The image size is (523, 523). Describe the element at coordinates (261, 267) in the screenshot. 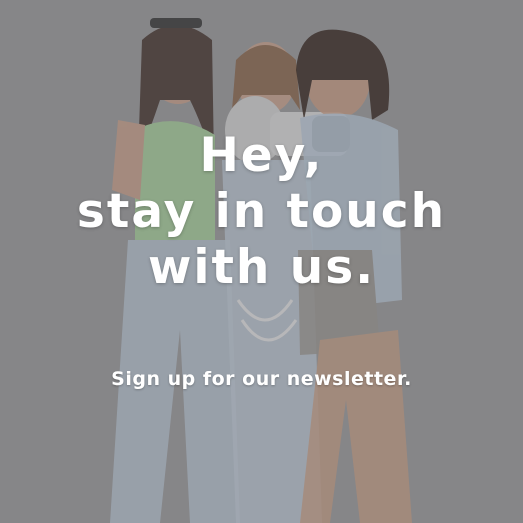

I see `headline-line-3: with us.` at that location.